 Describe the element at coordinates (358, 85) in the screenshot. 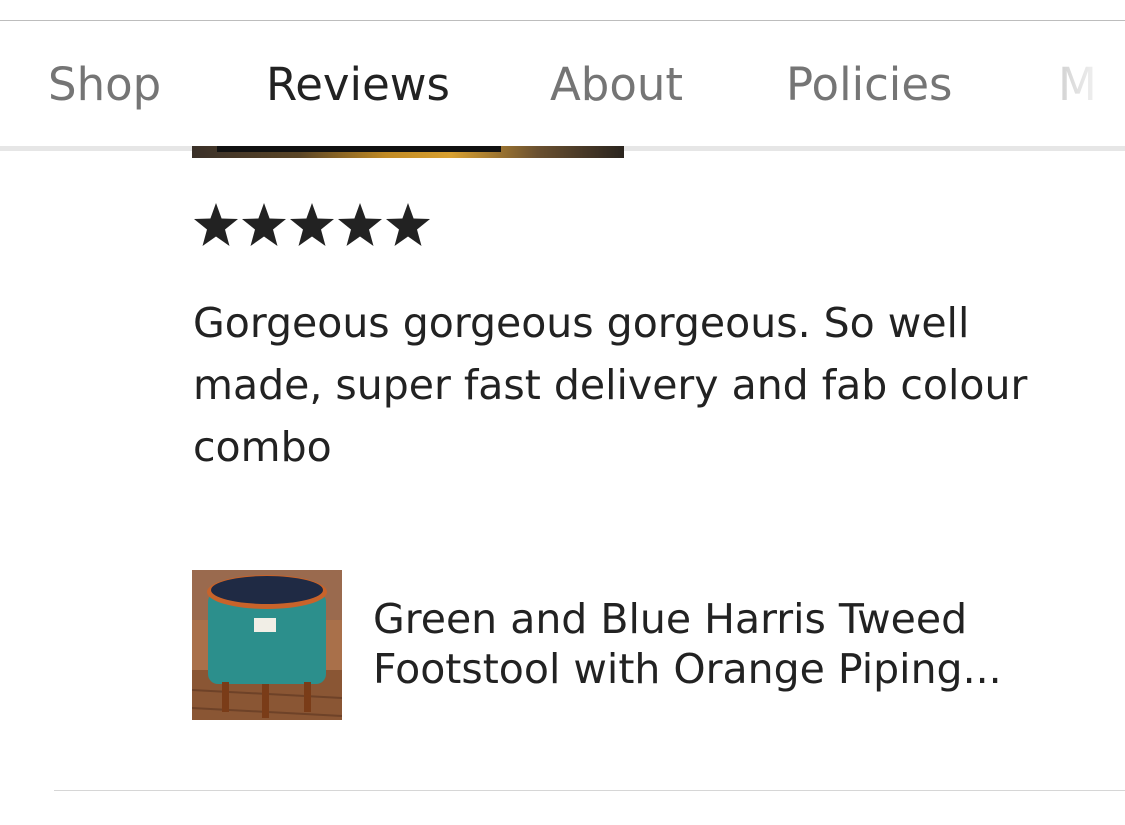

I see `tab-reviews: Reviews` at that location.